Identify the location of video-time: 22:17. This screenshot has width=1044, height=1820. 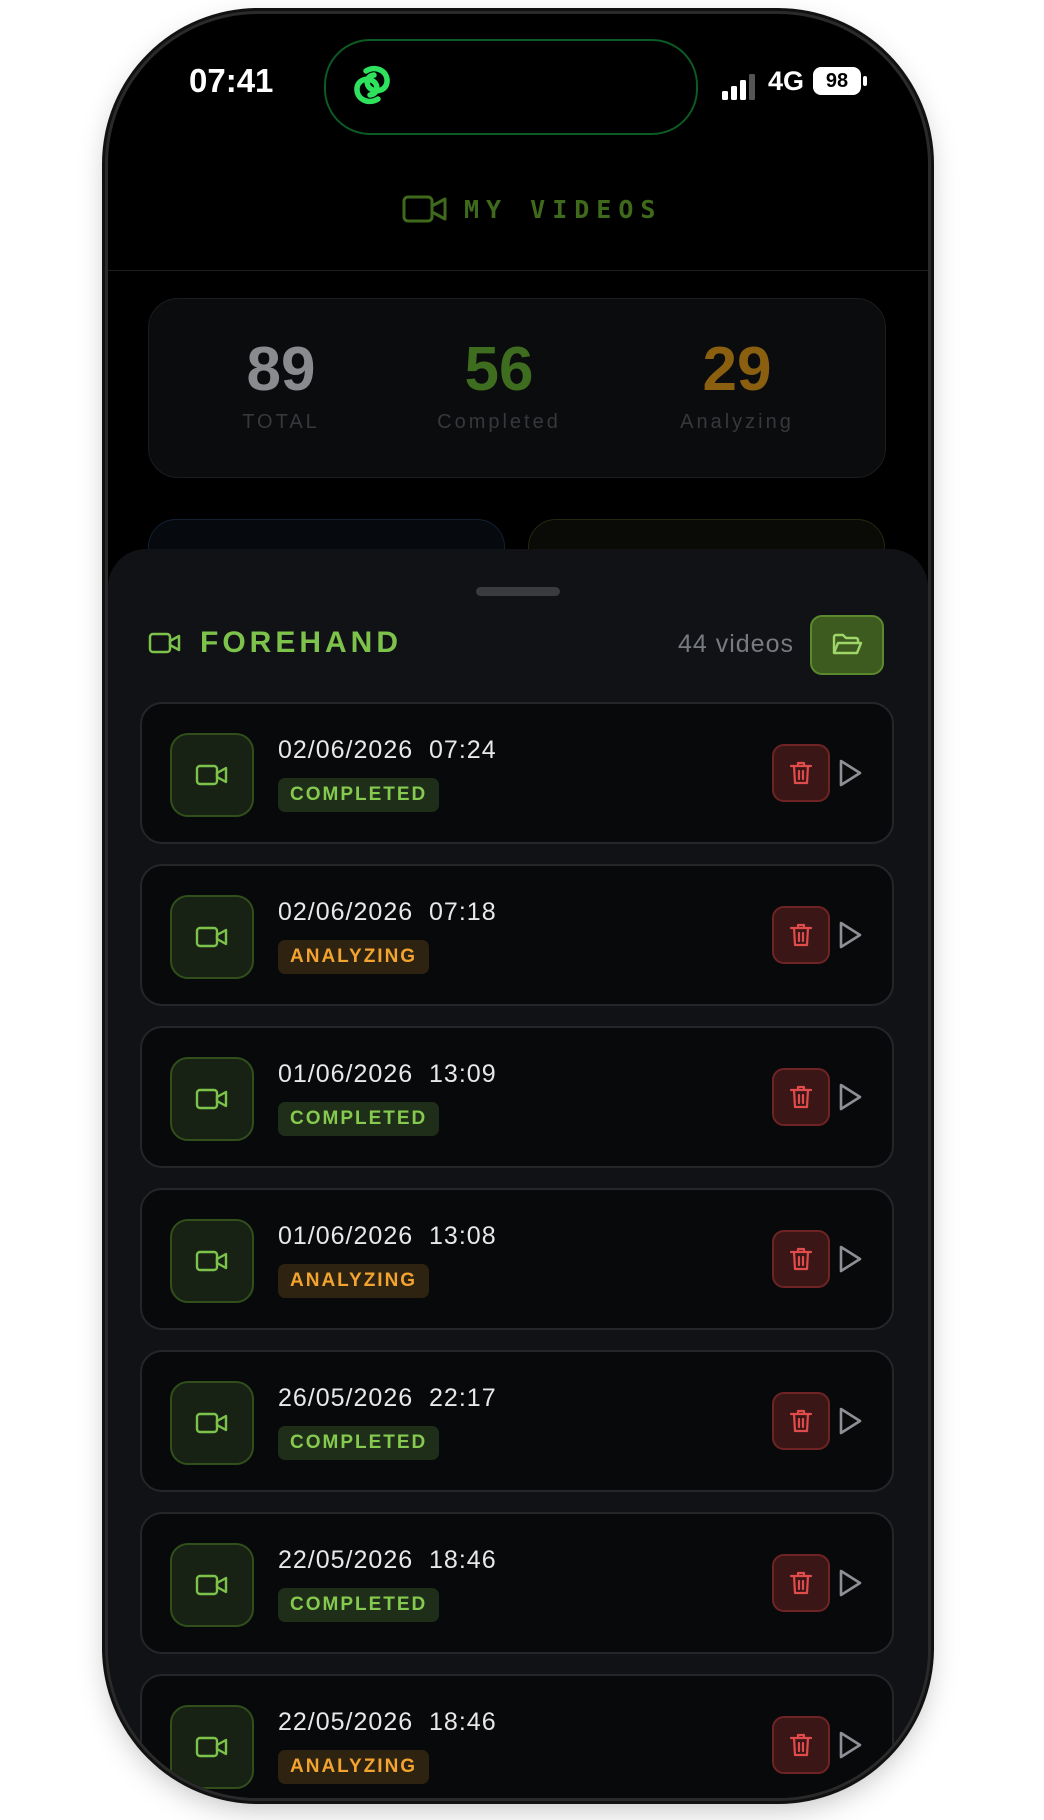
(463, 1398).